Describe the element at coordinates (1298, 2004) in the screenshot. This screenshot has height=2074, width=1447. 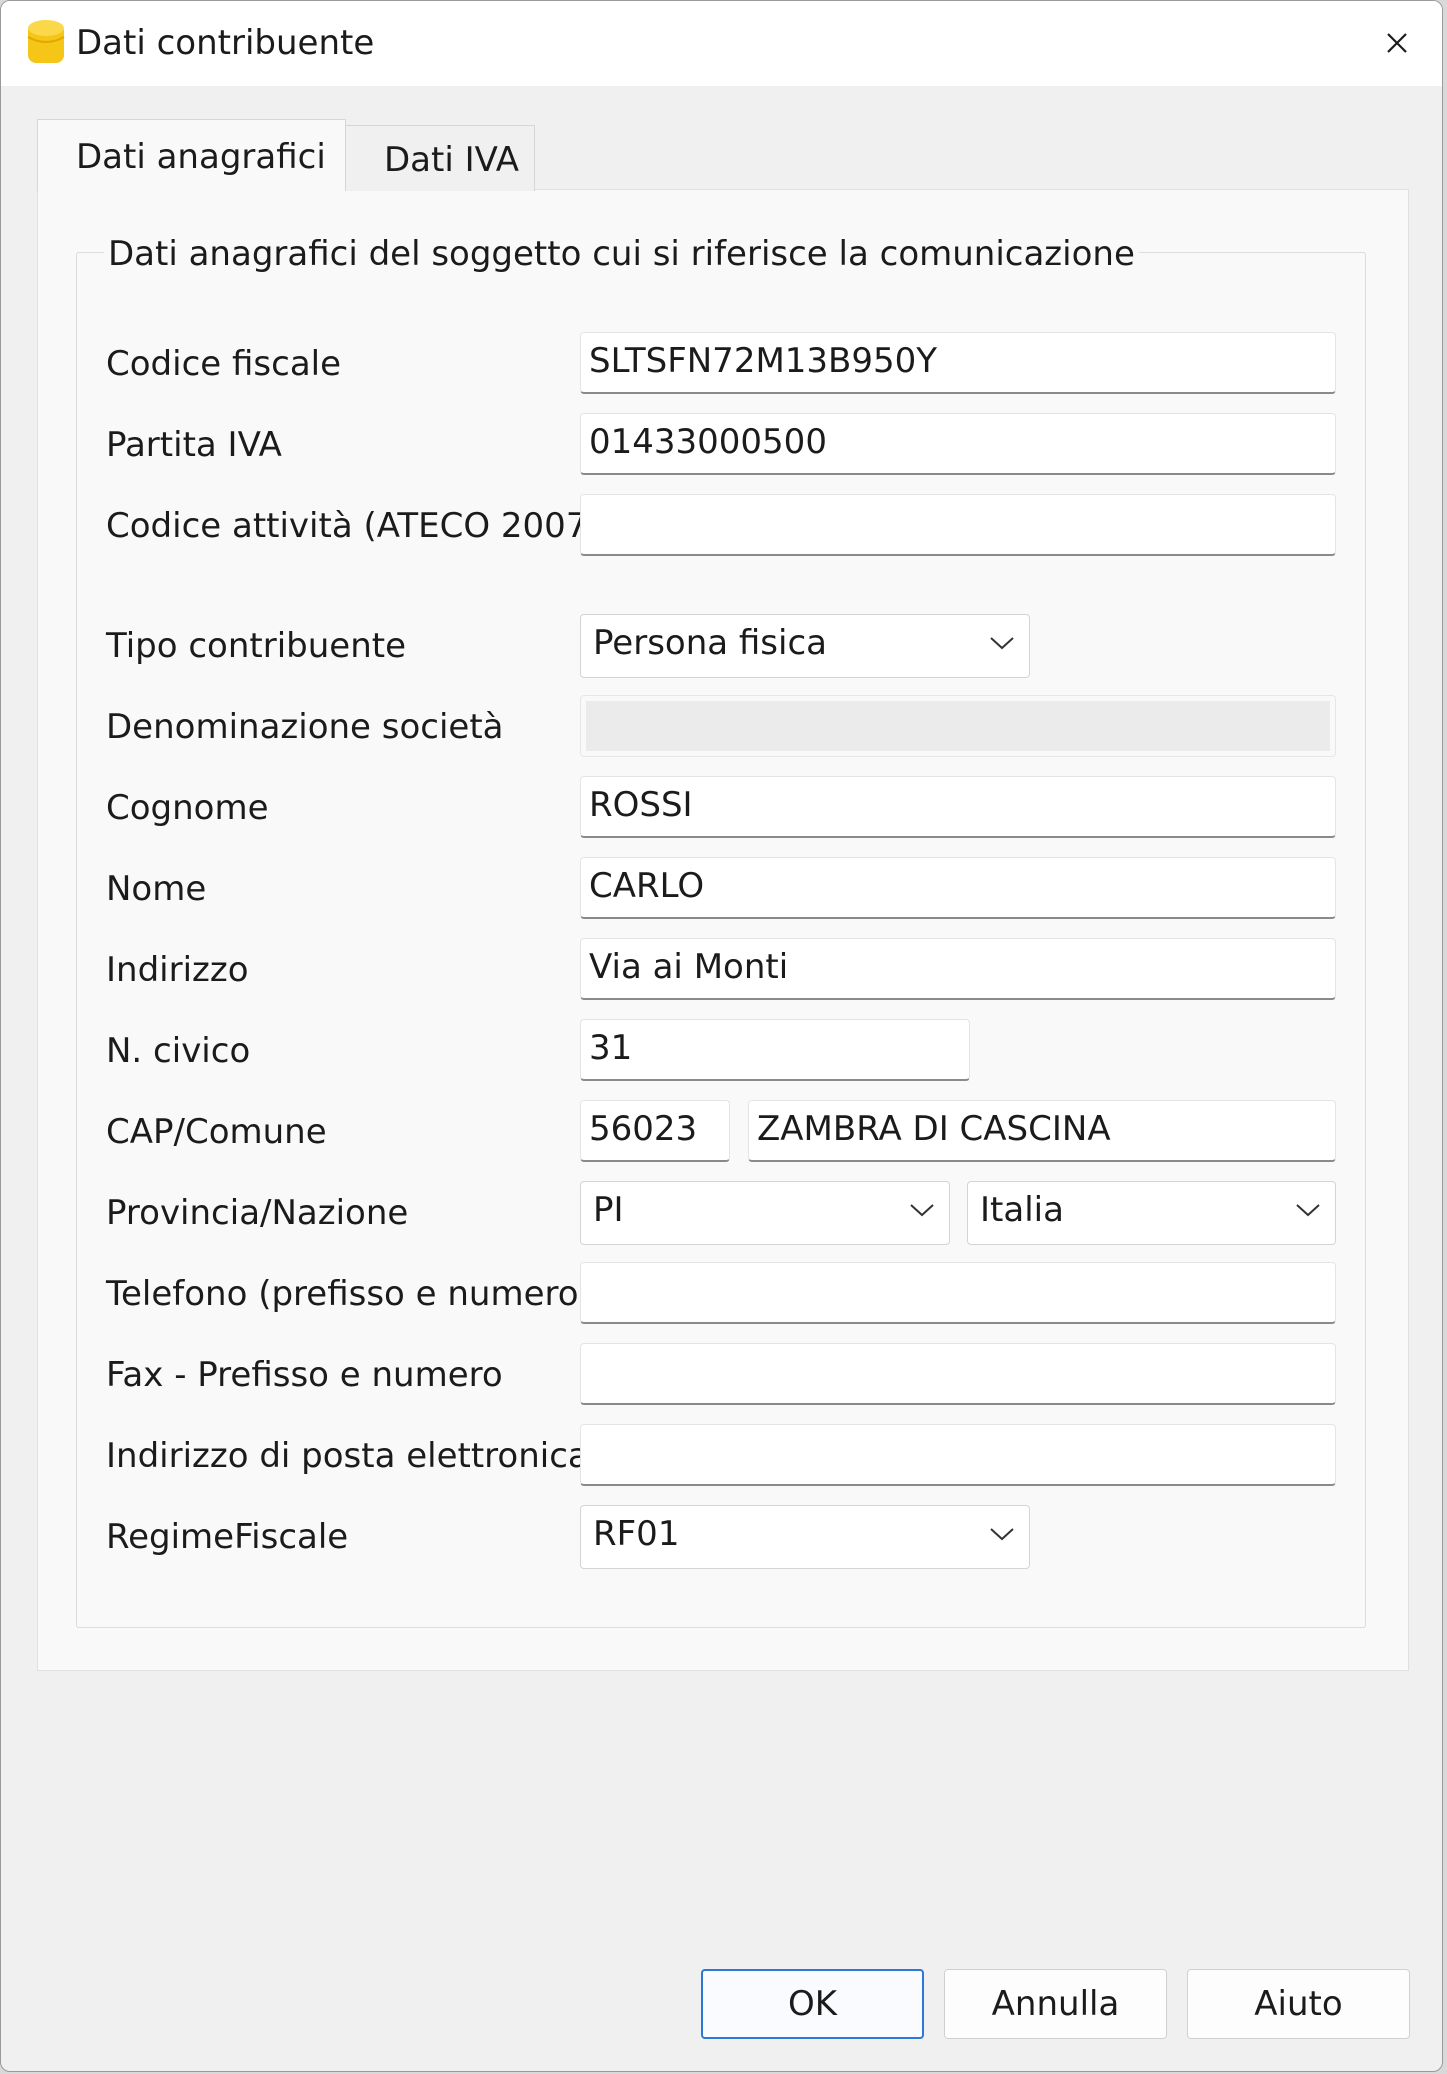
I see `aiuto-button: Aiuto` at that location.